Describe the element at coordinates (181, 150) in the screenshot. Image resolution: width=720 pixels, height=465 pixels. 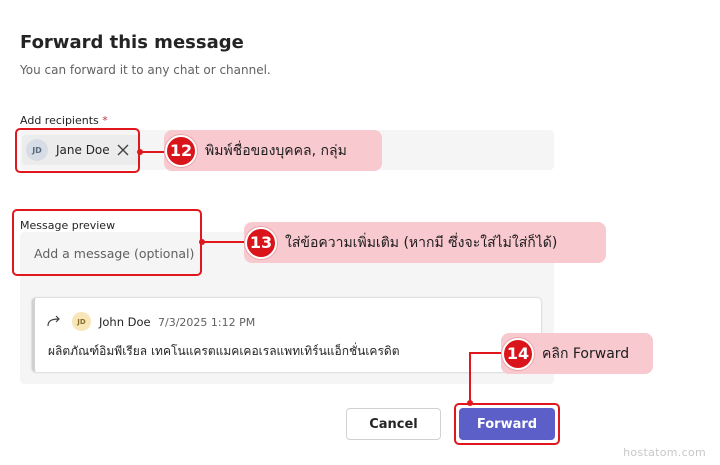
I see `callout-number: 12` at that location.